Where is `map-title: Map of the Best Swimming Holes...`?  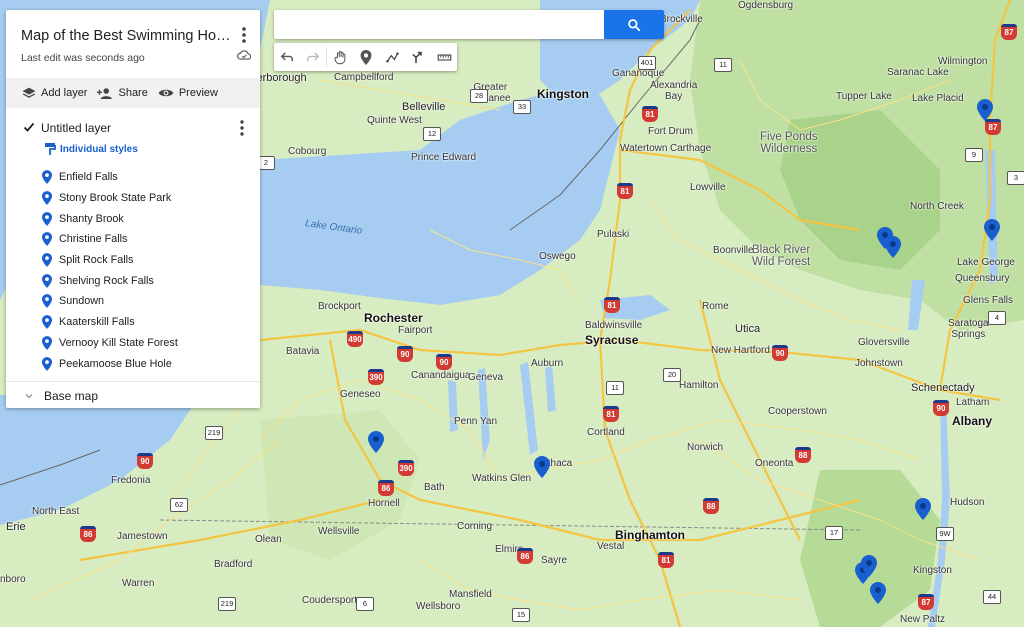 map-title: Map of the Best Swimming Holes... is located at coordinates (126, 36).